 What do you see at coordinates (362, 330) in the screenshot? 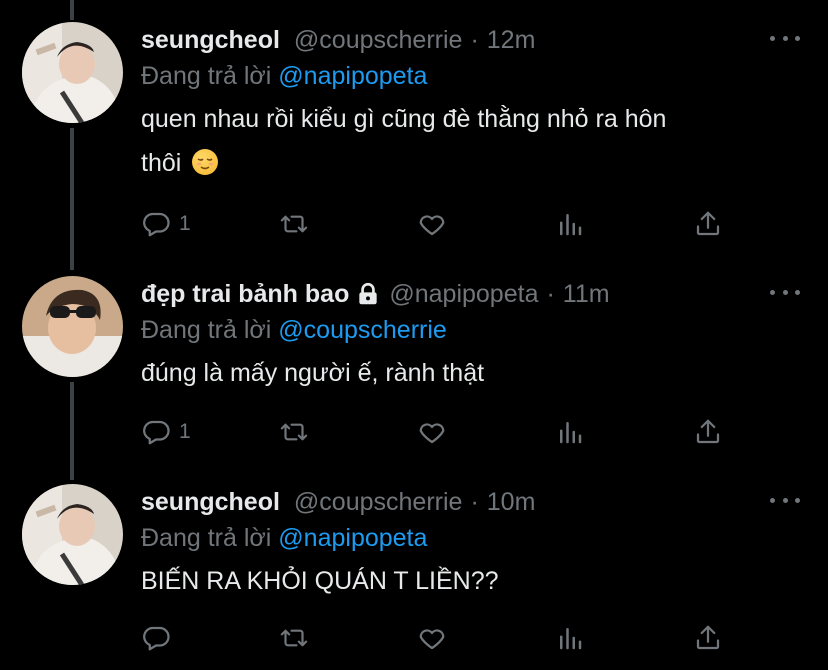
I see `replying-to-handle: @coupscherrie` at bounding box center [362, 330].